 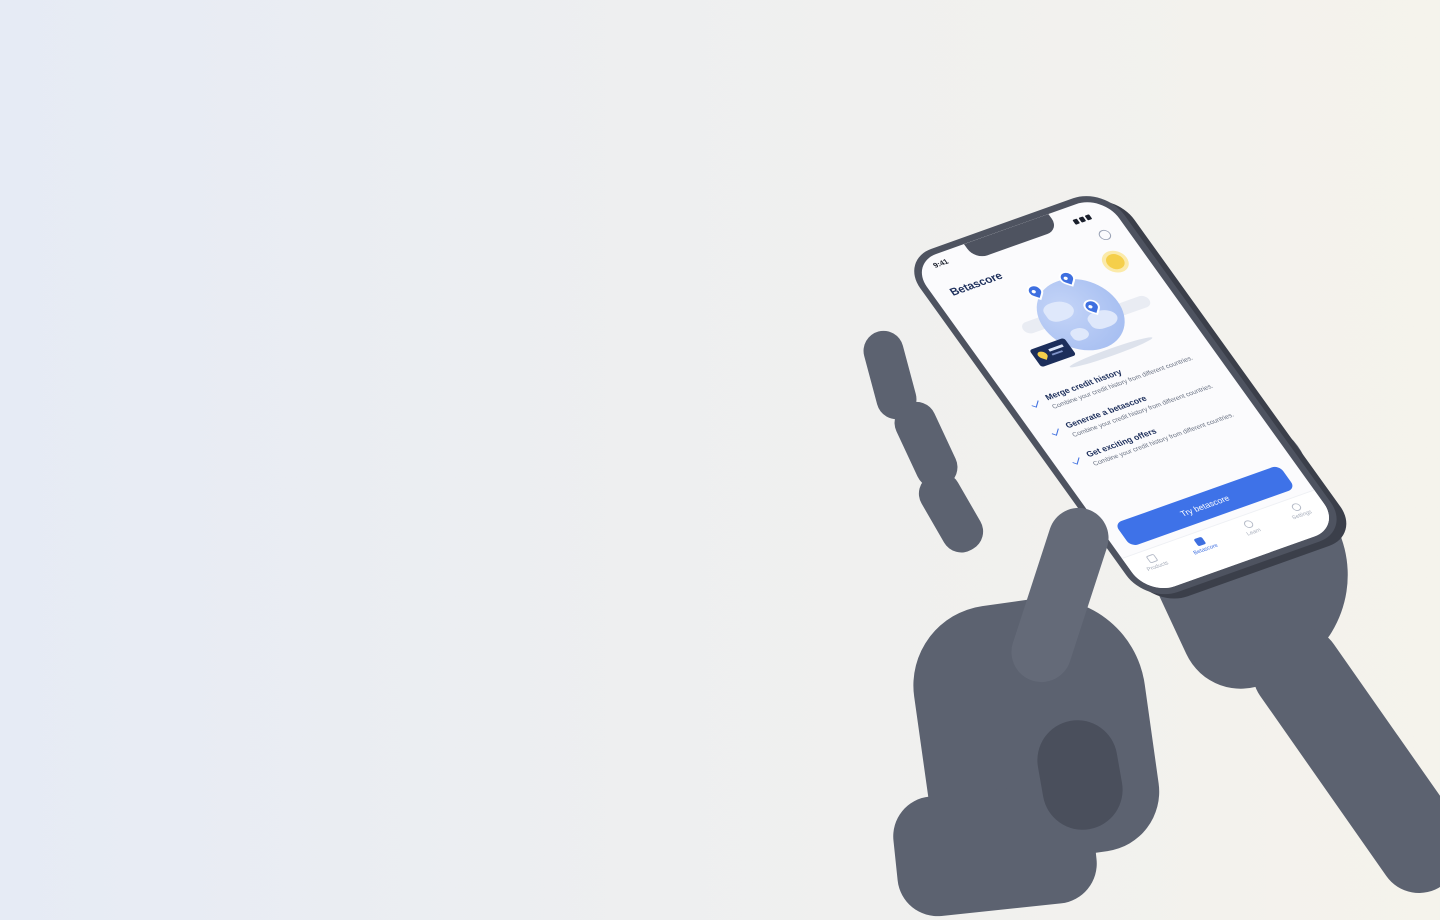 I want to click on status-time: 9:41, so click(x=941, y=263).